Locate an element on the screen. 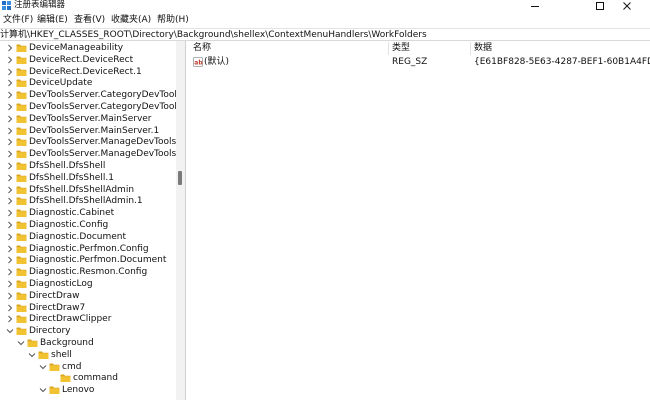  tree-item: DfsShell.DfsShell is located at coordinates (88, 166).